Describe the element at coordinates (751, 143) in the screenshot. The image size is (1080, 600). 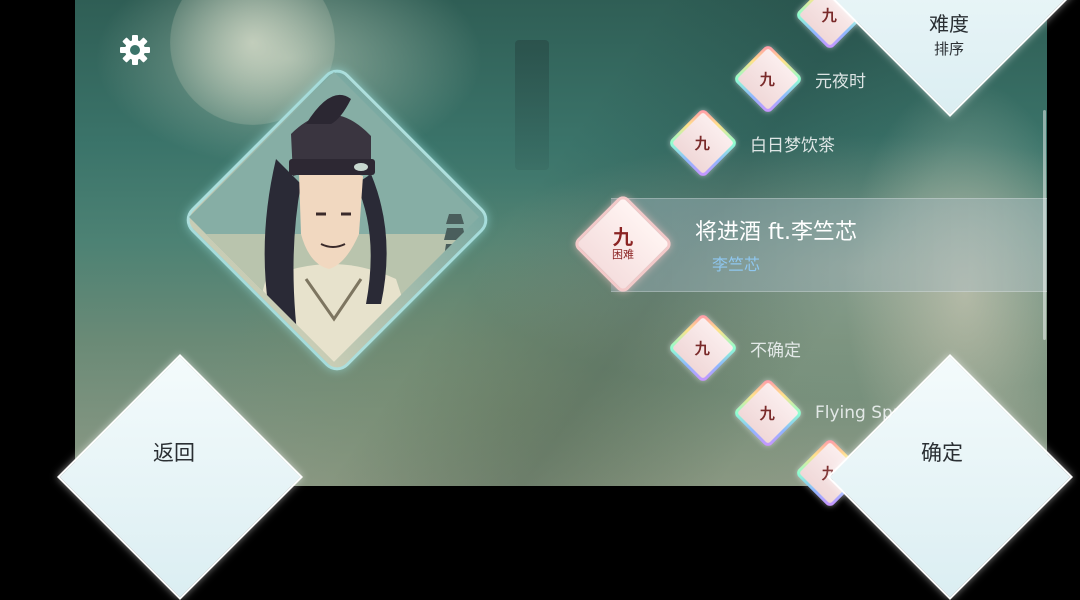
I see `song-item: 九 白日梦饮茶` at that location.